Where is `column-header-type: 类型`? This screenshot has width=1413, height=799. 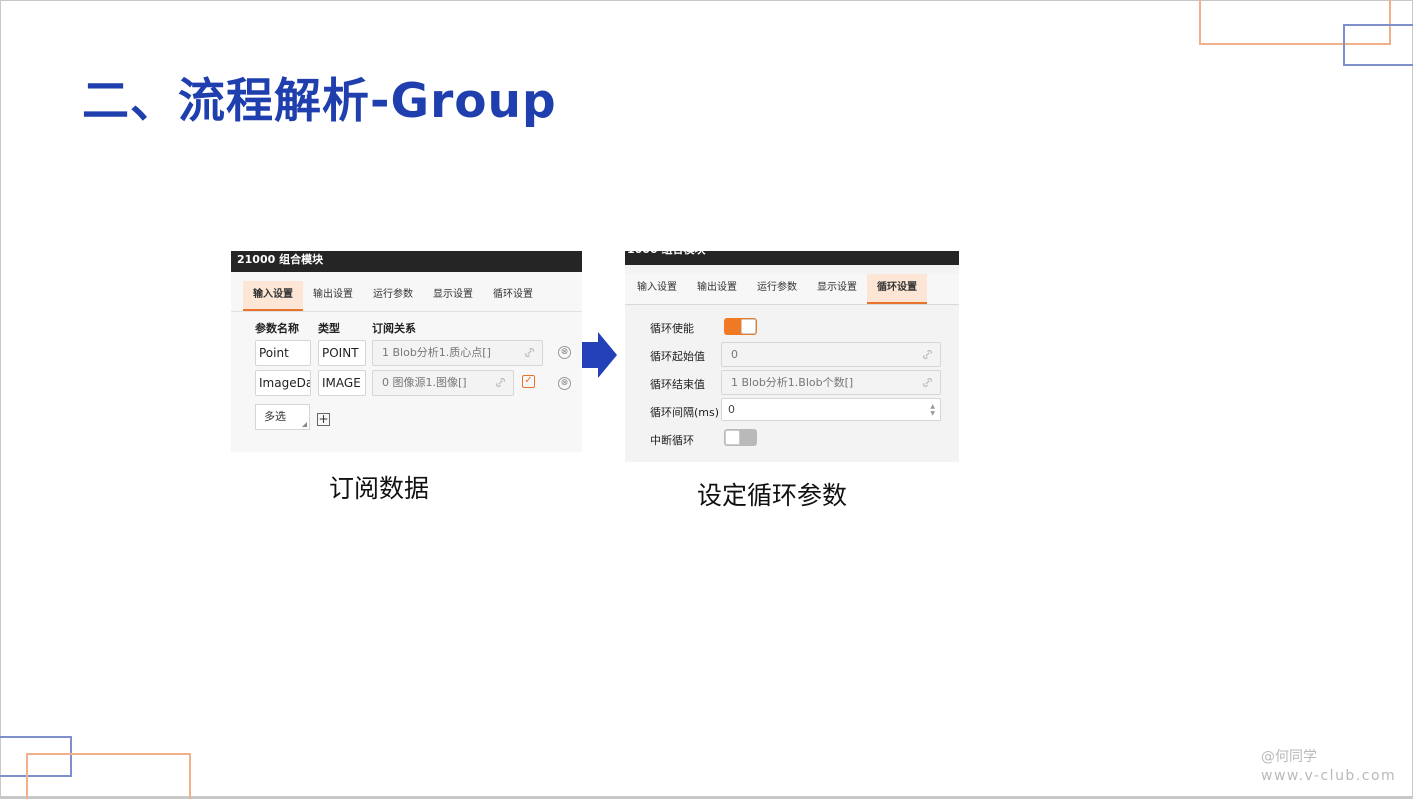
column-header-type: 类型 is located at coordinates (329, 328).